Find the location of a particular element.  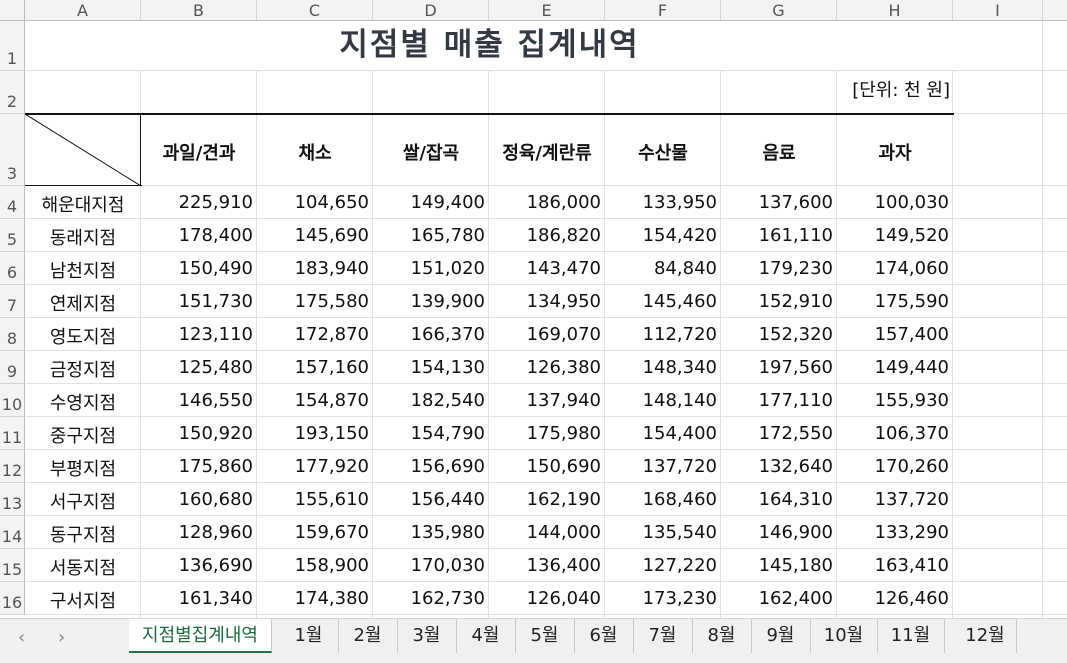

sales-value-cell: 166,370 is located at coordinates (431, 334).